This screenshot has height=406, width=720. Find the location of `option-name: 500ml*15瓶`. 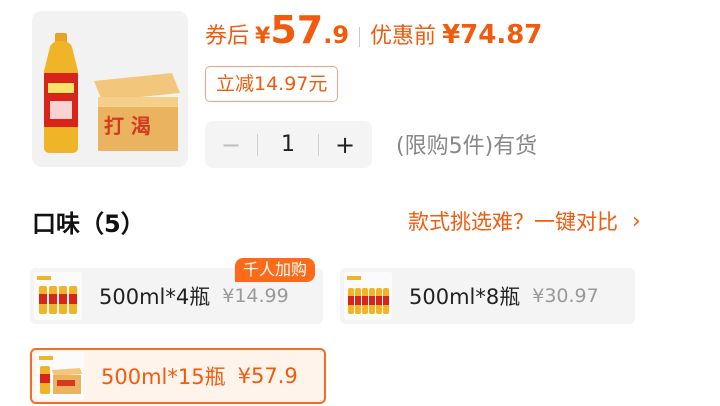

option-name: 500ml*15瓶 is located at coordinates (163, 377).